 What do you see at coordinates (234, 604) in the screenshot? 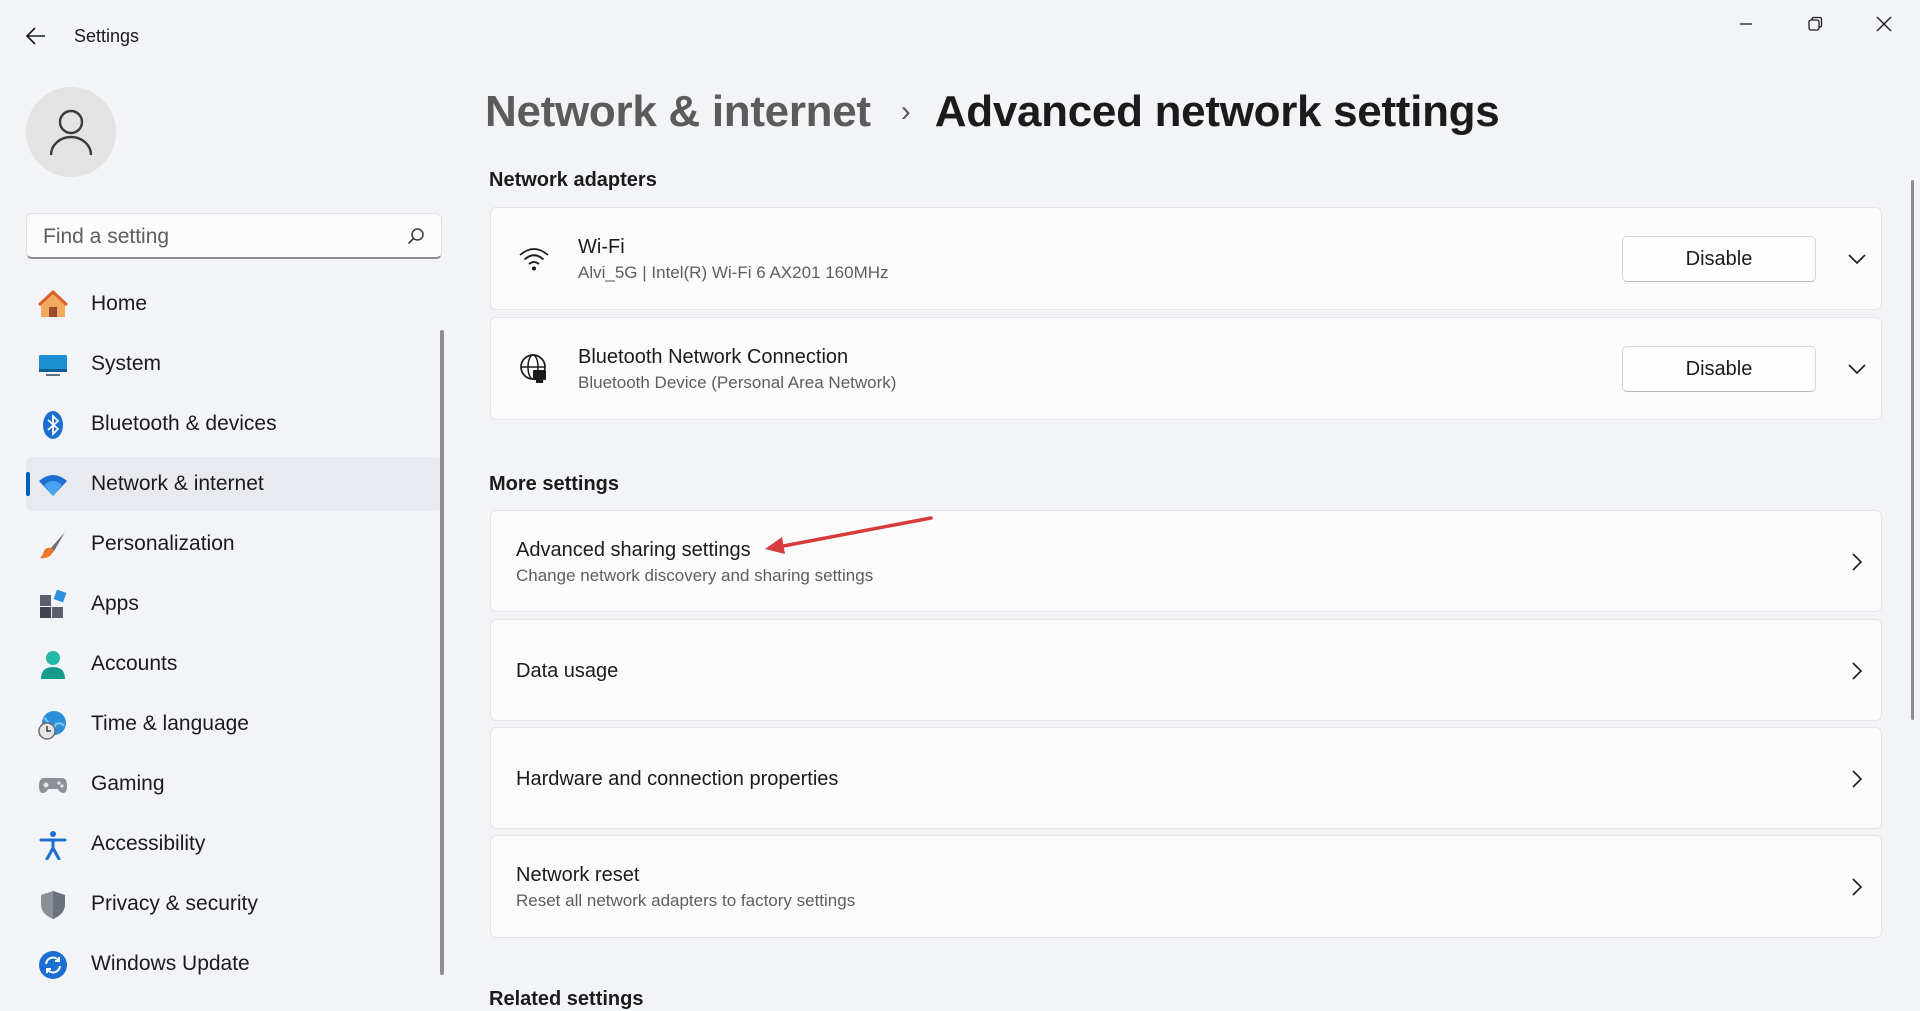
I see `sidebar-item-apps: Apps` at bounding box center [234, 604].